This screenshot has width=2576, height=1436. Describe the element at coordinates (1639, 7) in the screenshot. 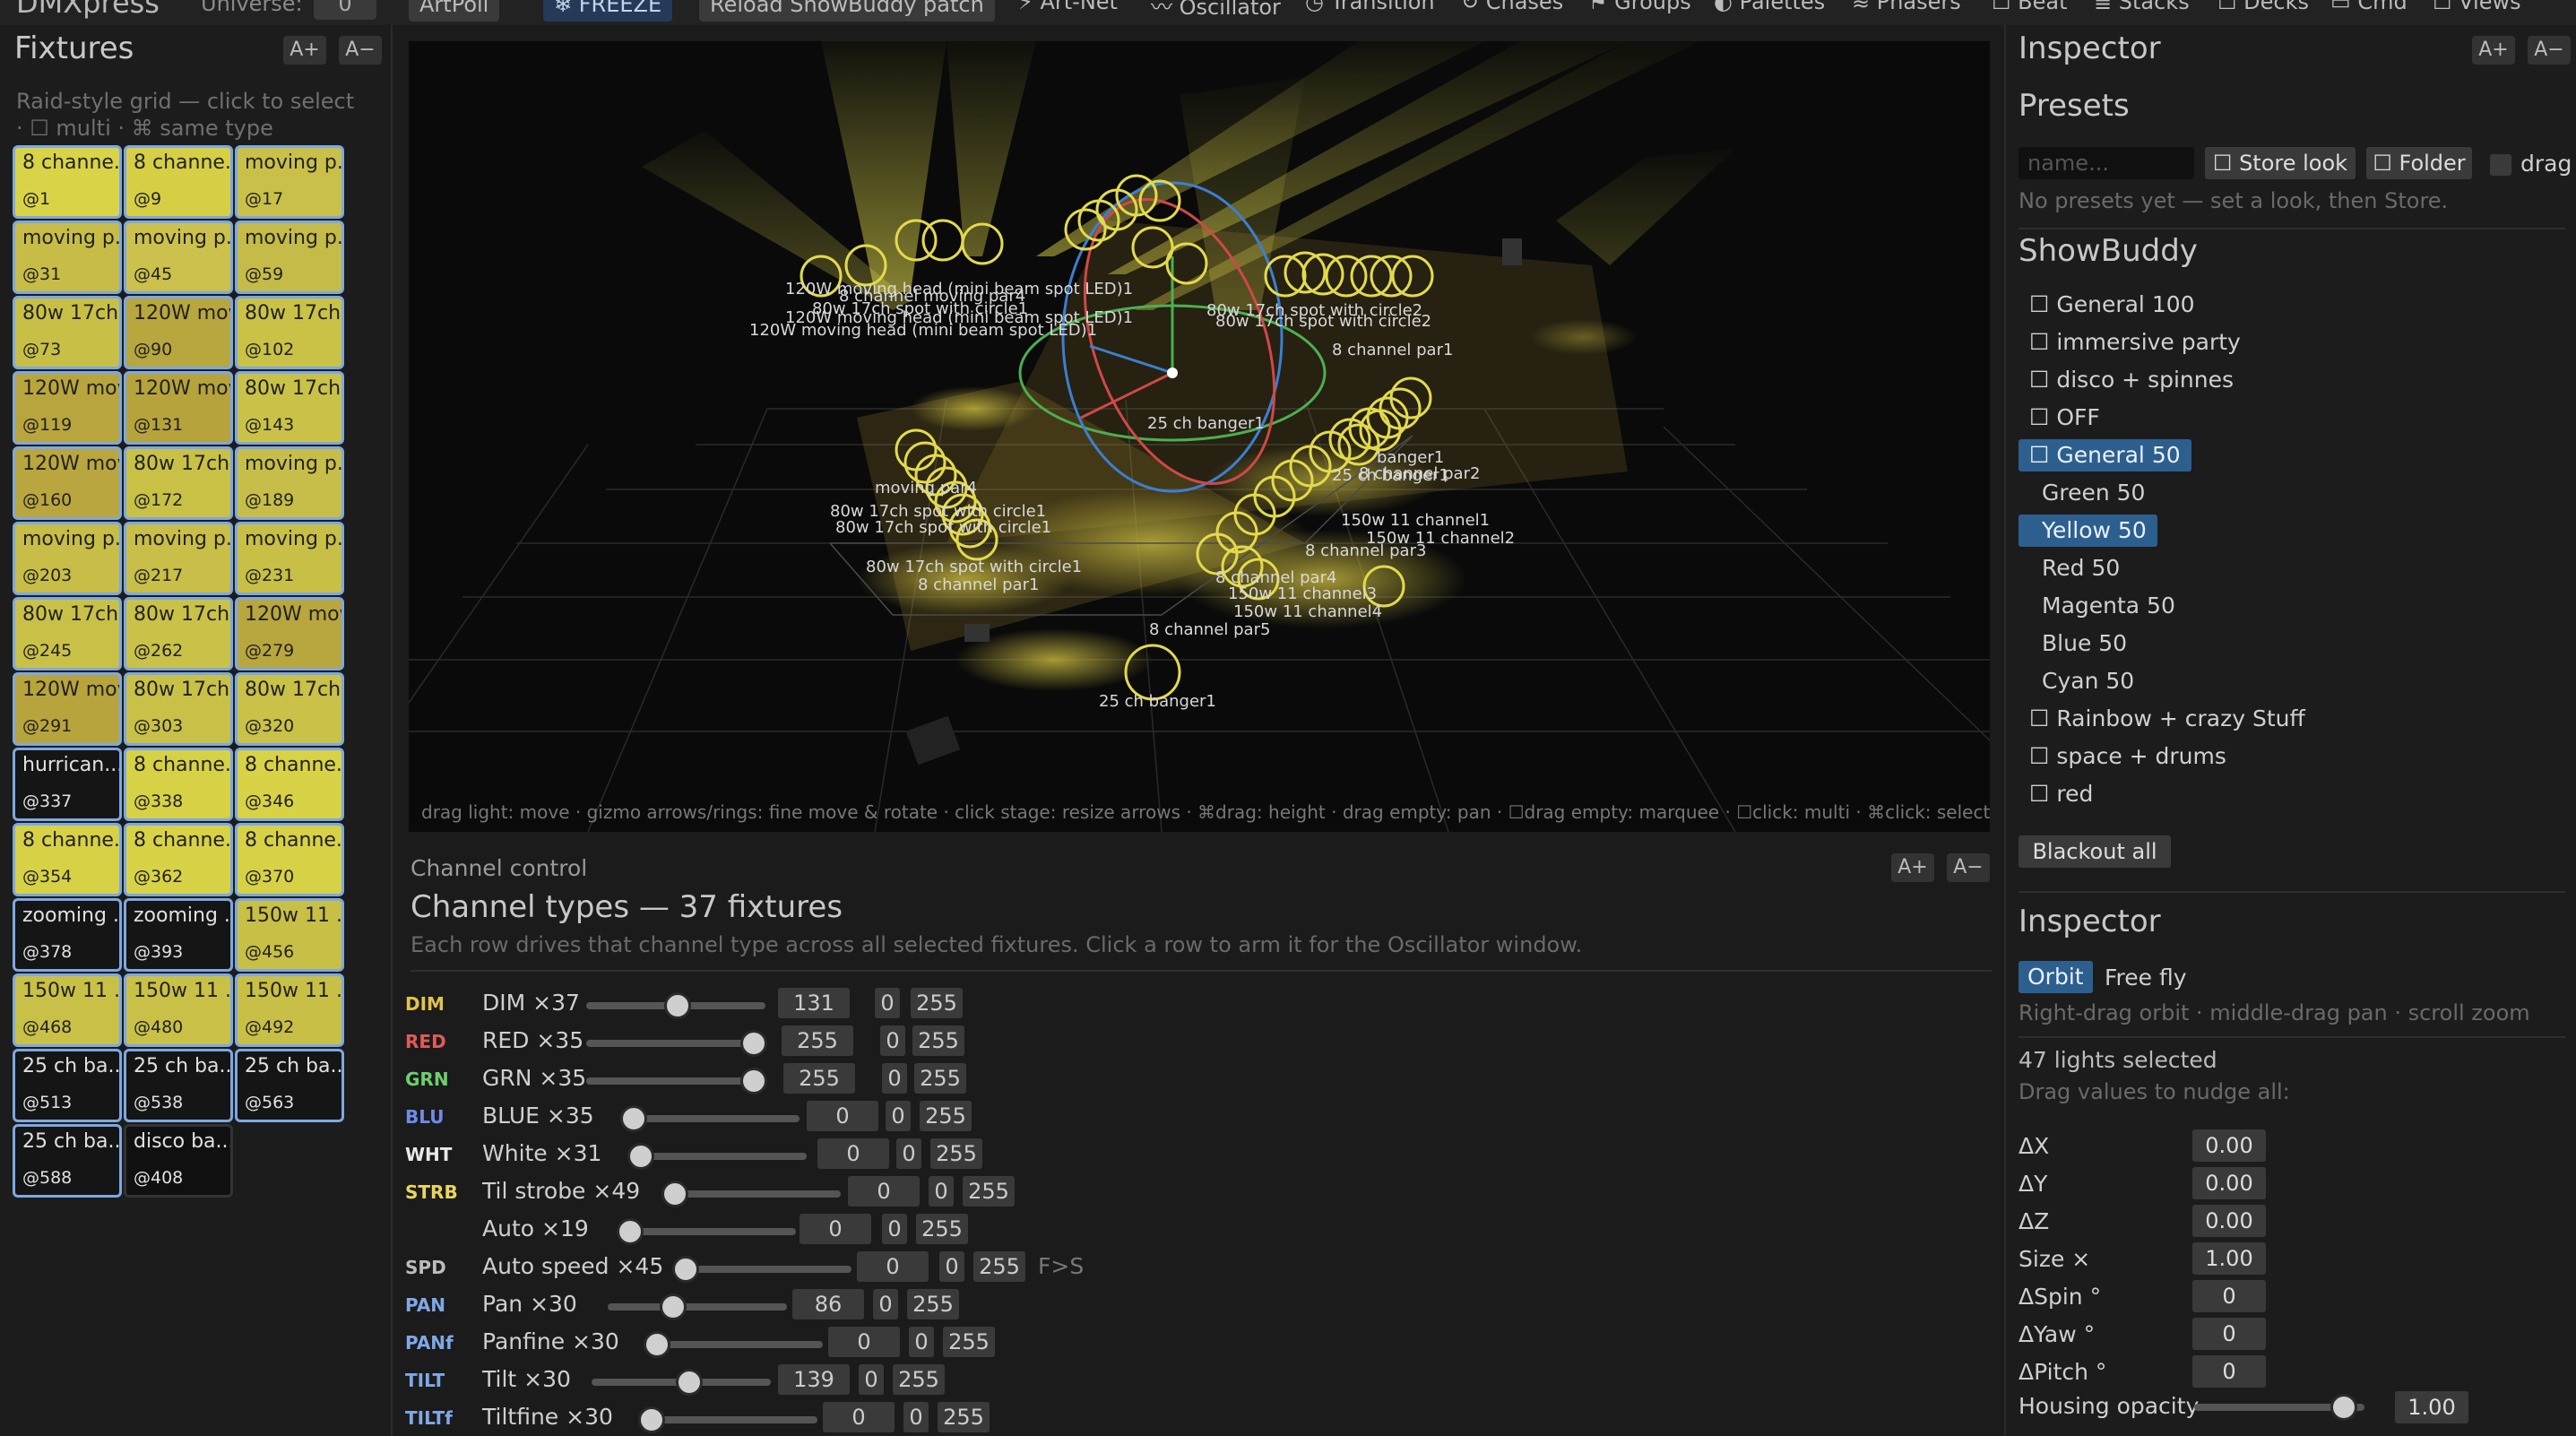

I see `tab-groups: ⚑ Groups` at that location.